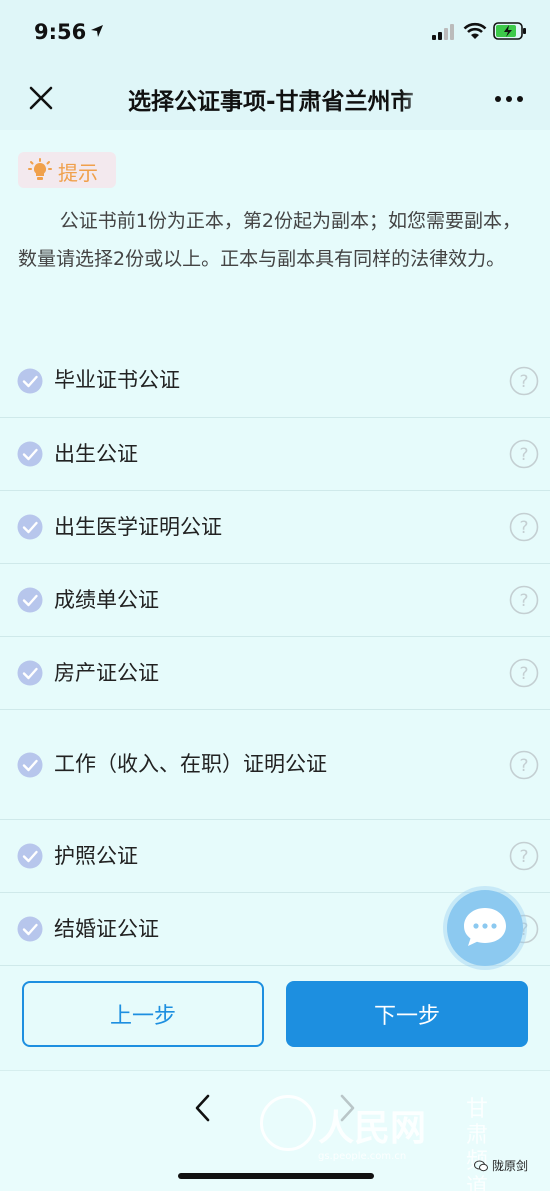  What do you see at coordinates (509, 99) in the screenshot?
I see `more-icon` at bounding box center [509, 99].